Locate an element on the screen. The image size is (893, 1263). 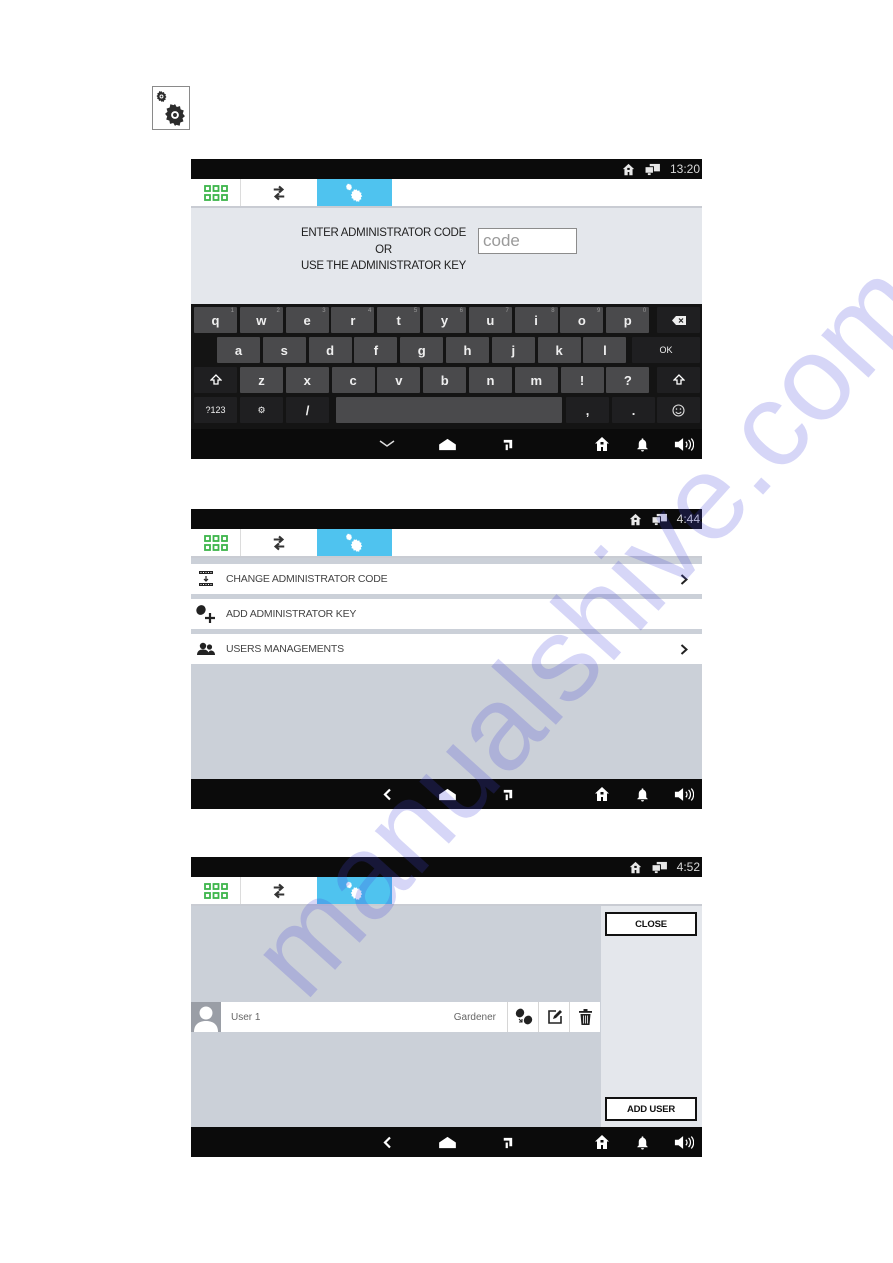
key-hint: 3 is located at coordinates (324, 311).